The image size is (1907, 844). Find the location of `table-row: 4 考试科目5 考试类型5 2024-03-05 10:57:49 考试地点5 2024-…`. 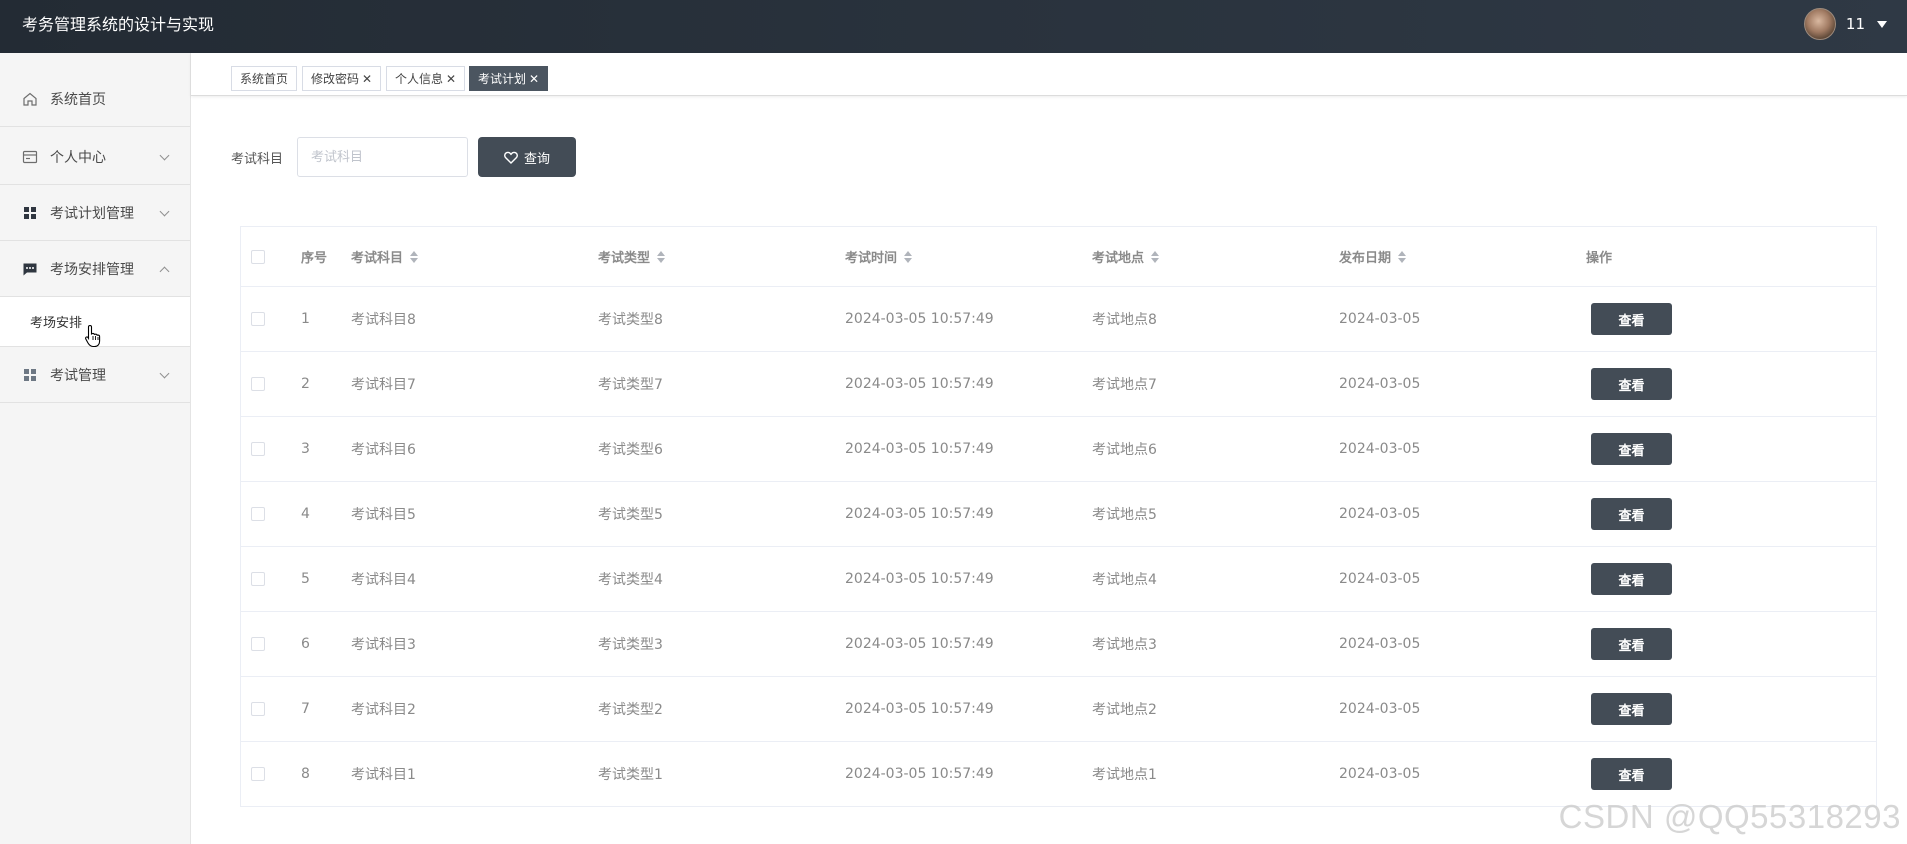

table-row: 4 考试科目5 考试类型5 2024-03-05 10:57:49 考试地点5 2024-… is located at coordinates (1058, 514).